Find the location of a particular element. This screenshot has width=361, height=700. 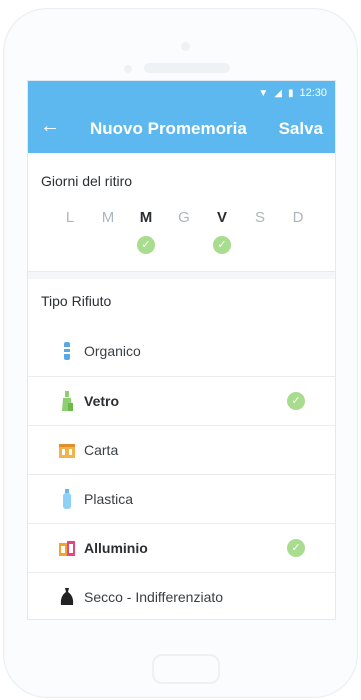

battery-icon: ▮ is located at coordinates (290, 93).